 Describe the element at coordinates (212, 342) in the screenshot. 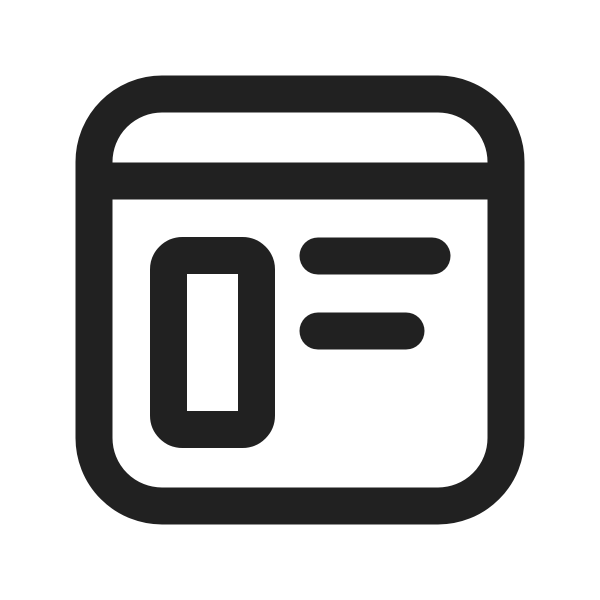

I see `sidebar-panel` at that location.